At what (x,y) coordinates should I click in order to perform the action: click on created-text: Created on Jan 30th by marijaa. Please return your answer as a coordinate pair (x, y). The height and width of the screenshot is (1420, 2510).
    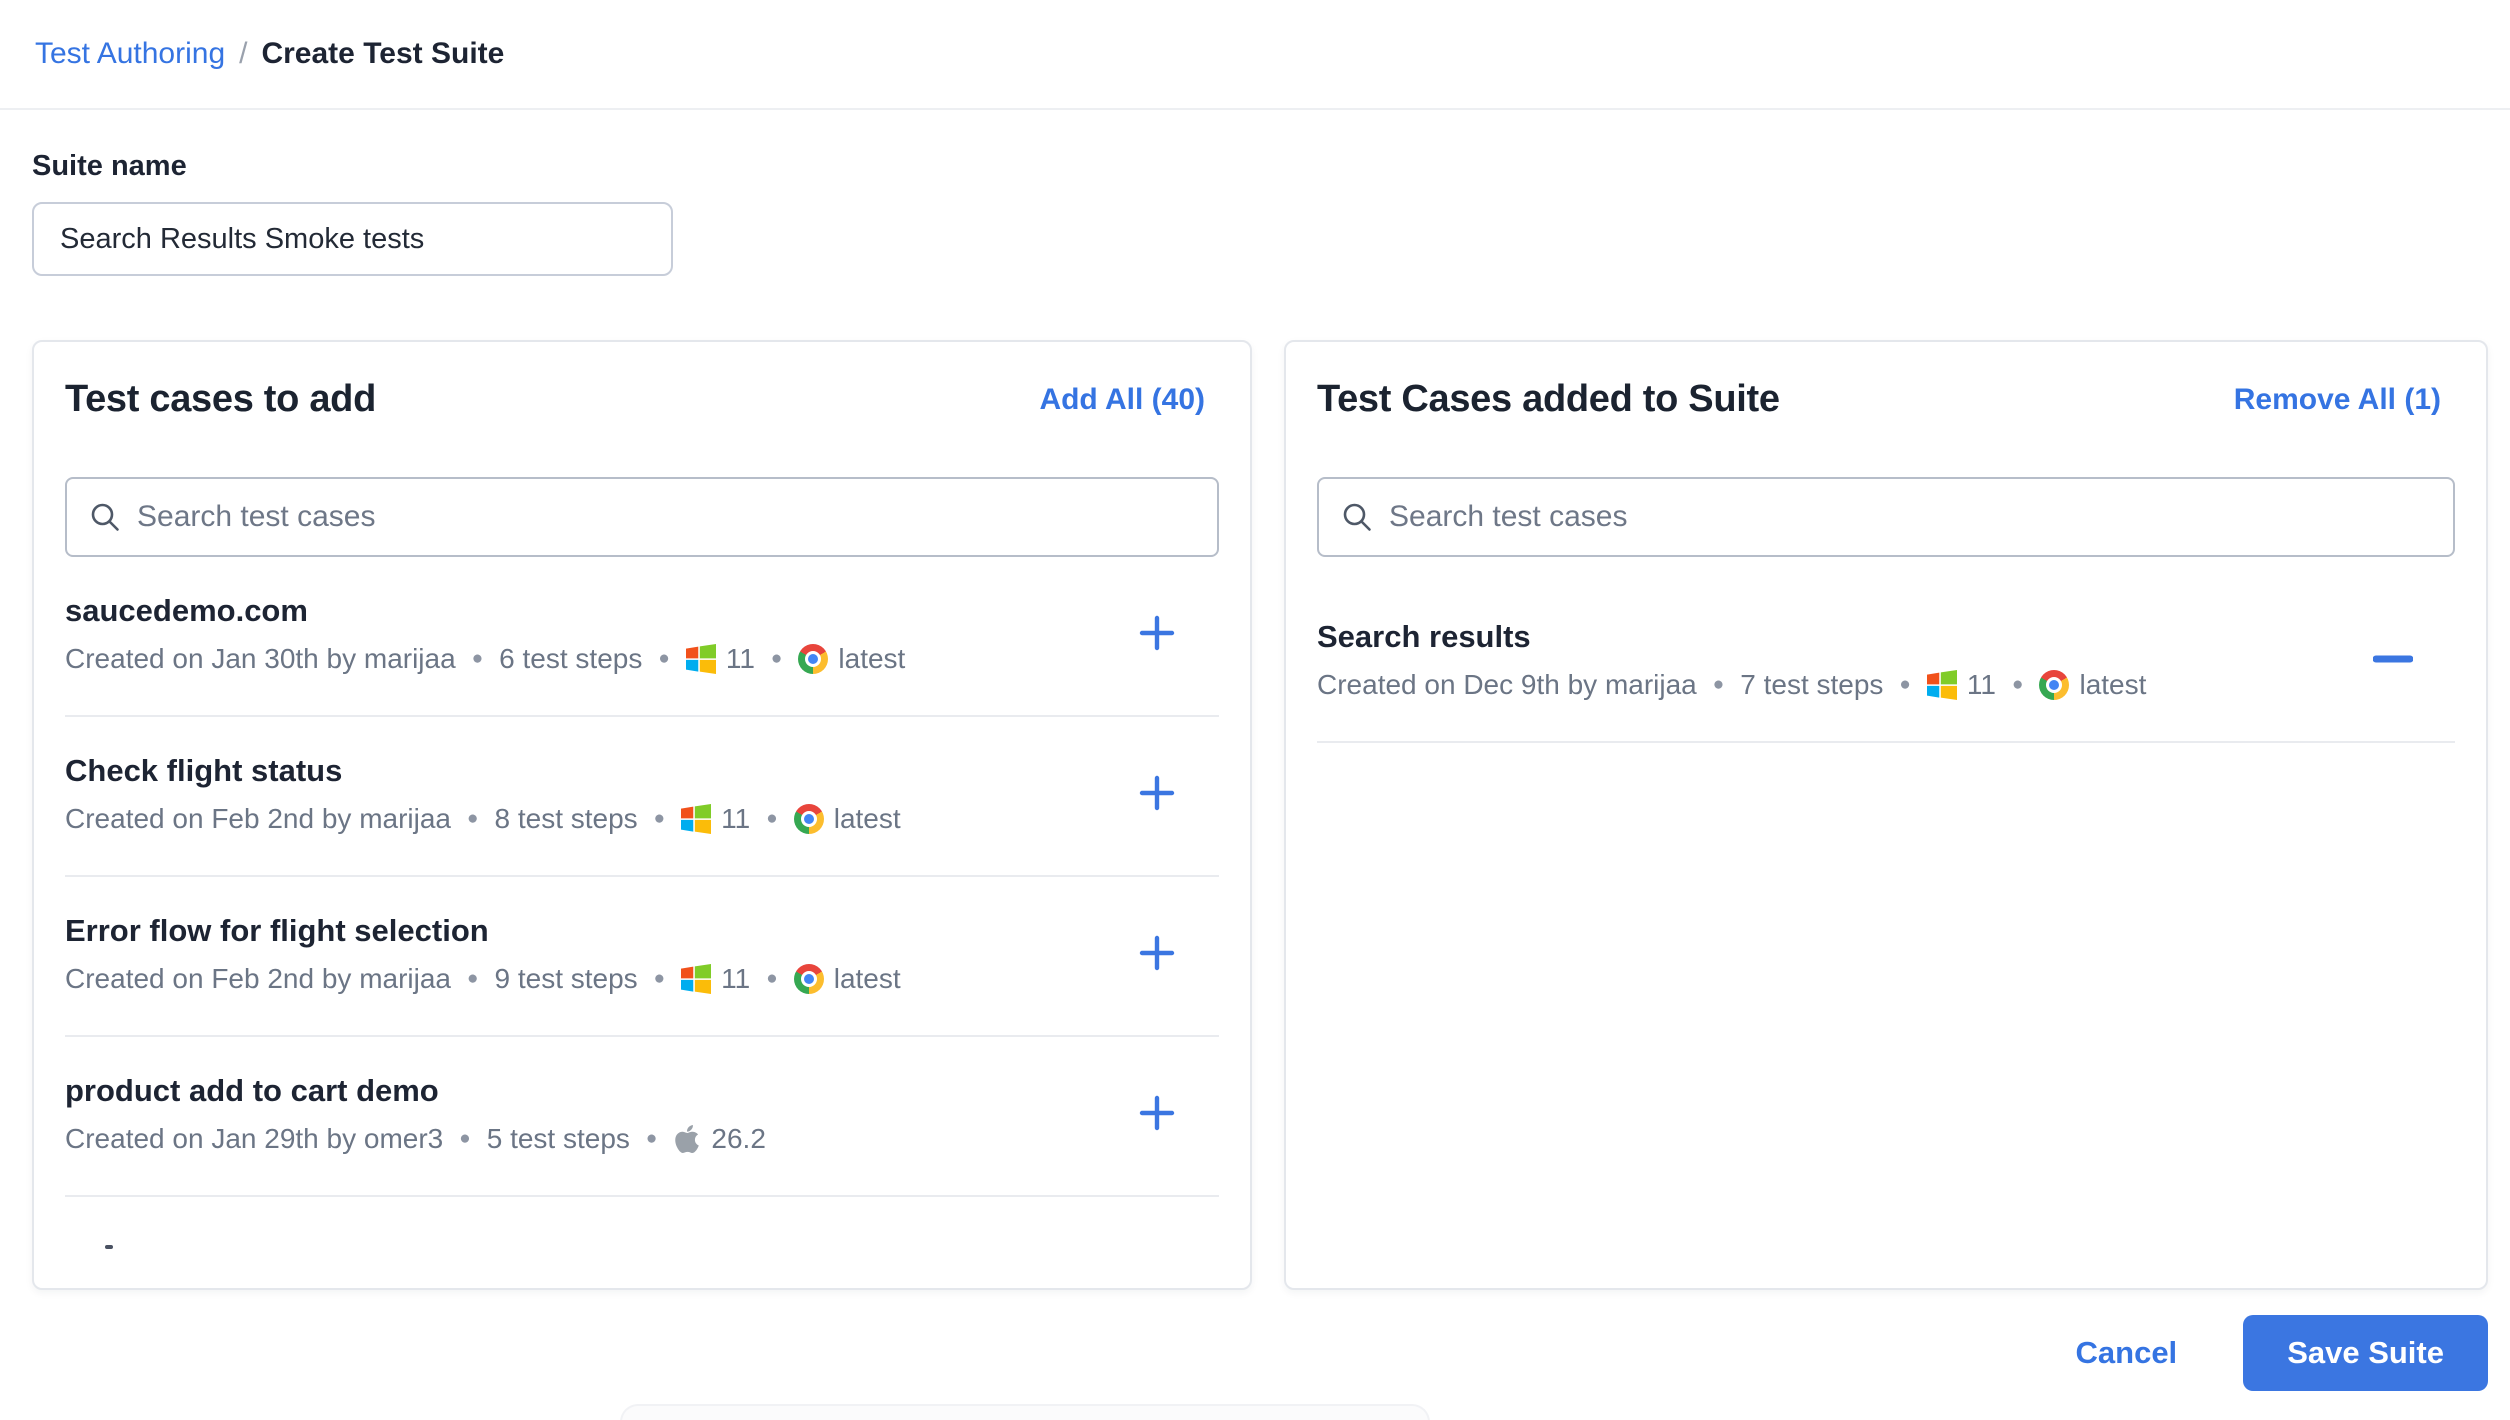
    Looking at the image, I should click on (260, 658).